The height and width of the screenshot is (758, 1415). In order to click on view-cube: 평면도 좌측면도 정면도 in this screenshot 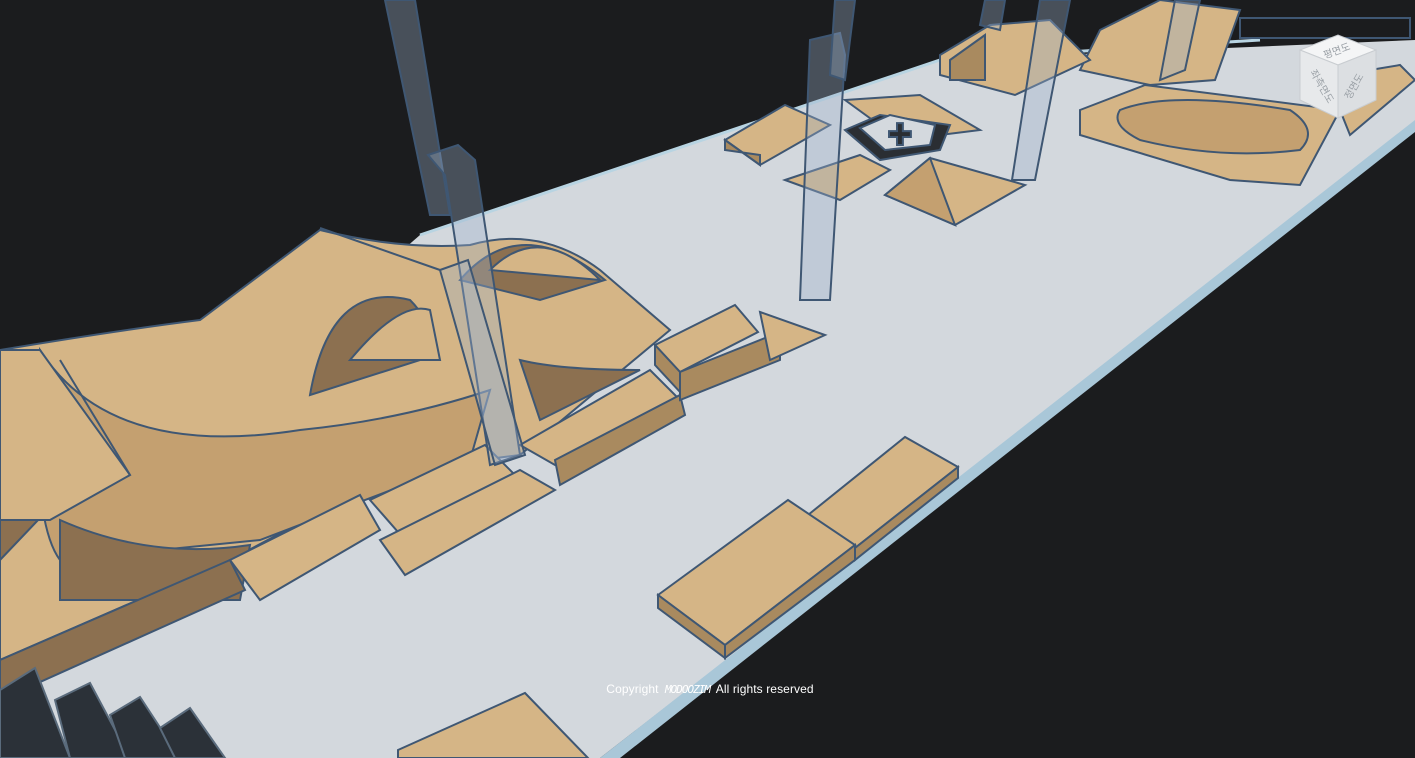, I will do `click(1338, 78)`.